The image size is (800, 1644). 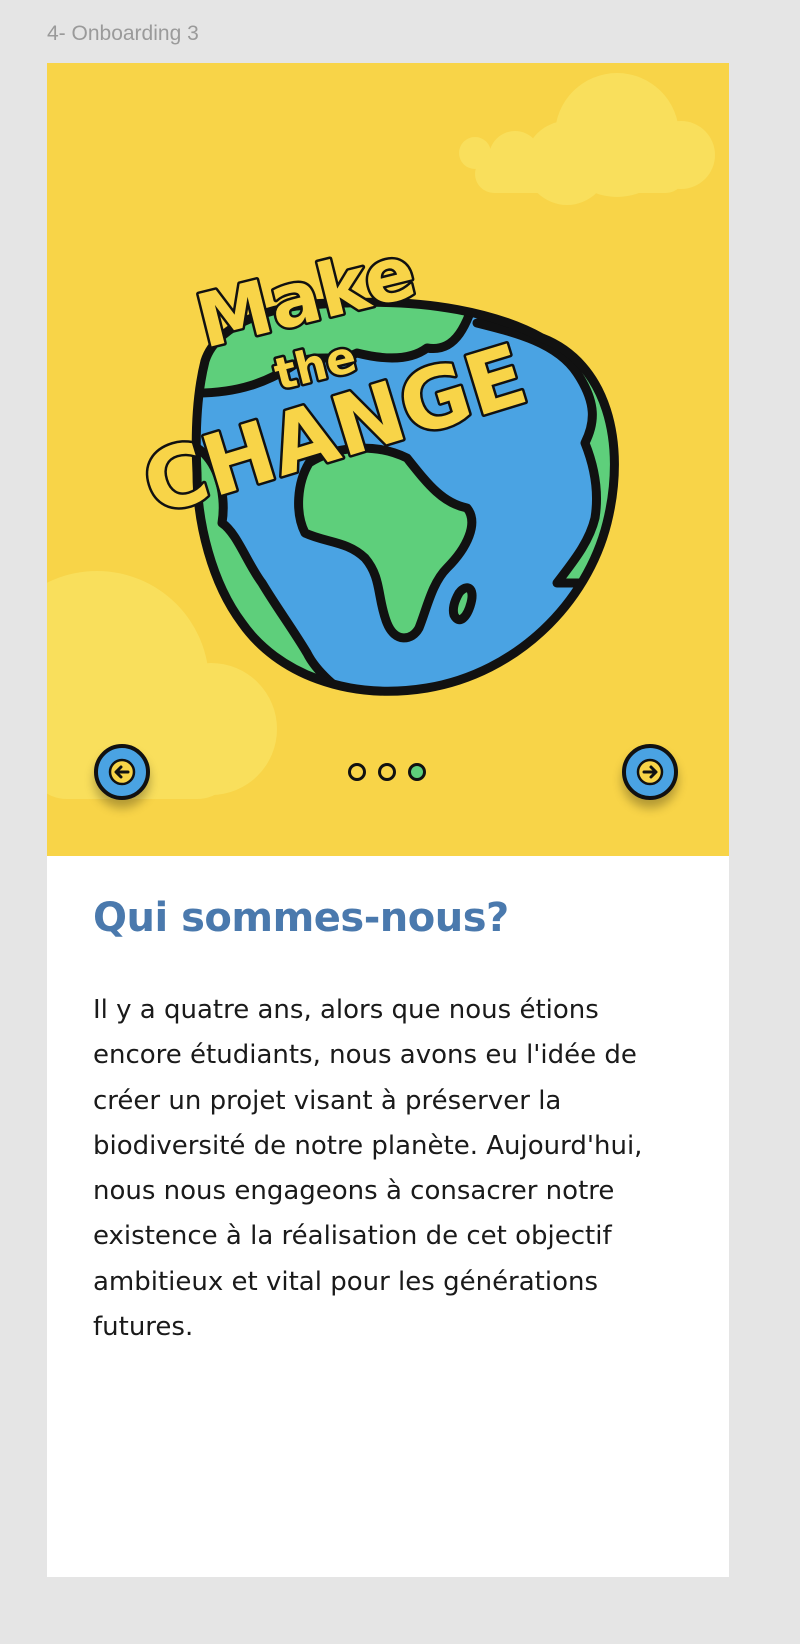 I want to click on description-line: Il y a quatre ans, alors que nous étions, so click(x=346, y=1010).